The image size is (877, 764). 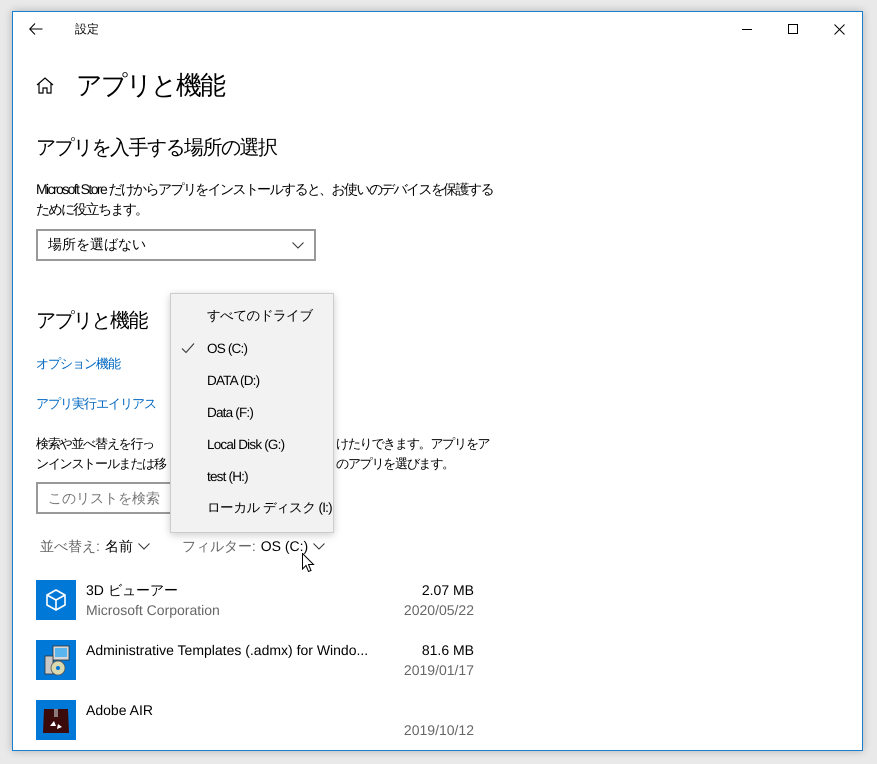 I want to click on description-text: Microsoft Store だけからアプリをインストールすると、お使いのデバイスを保護するために役立ちます。, so click(x=265, y=199).